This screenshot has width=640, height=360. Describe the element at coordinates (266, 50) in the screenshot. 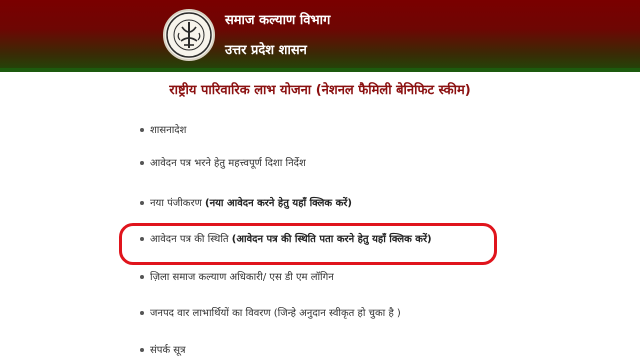

I see `government-title: उत्तर प्रदेश शासन` at that location.